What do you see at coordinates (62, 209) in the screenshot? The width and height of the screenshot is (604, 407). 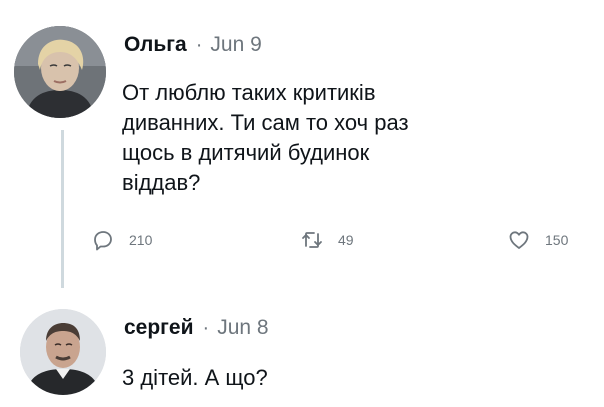 I see `thread-line` at bounding box center [62, 209].